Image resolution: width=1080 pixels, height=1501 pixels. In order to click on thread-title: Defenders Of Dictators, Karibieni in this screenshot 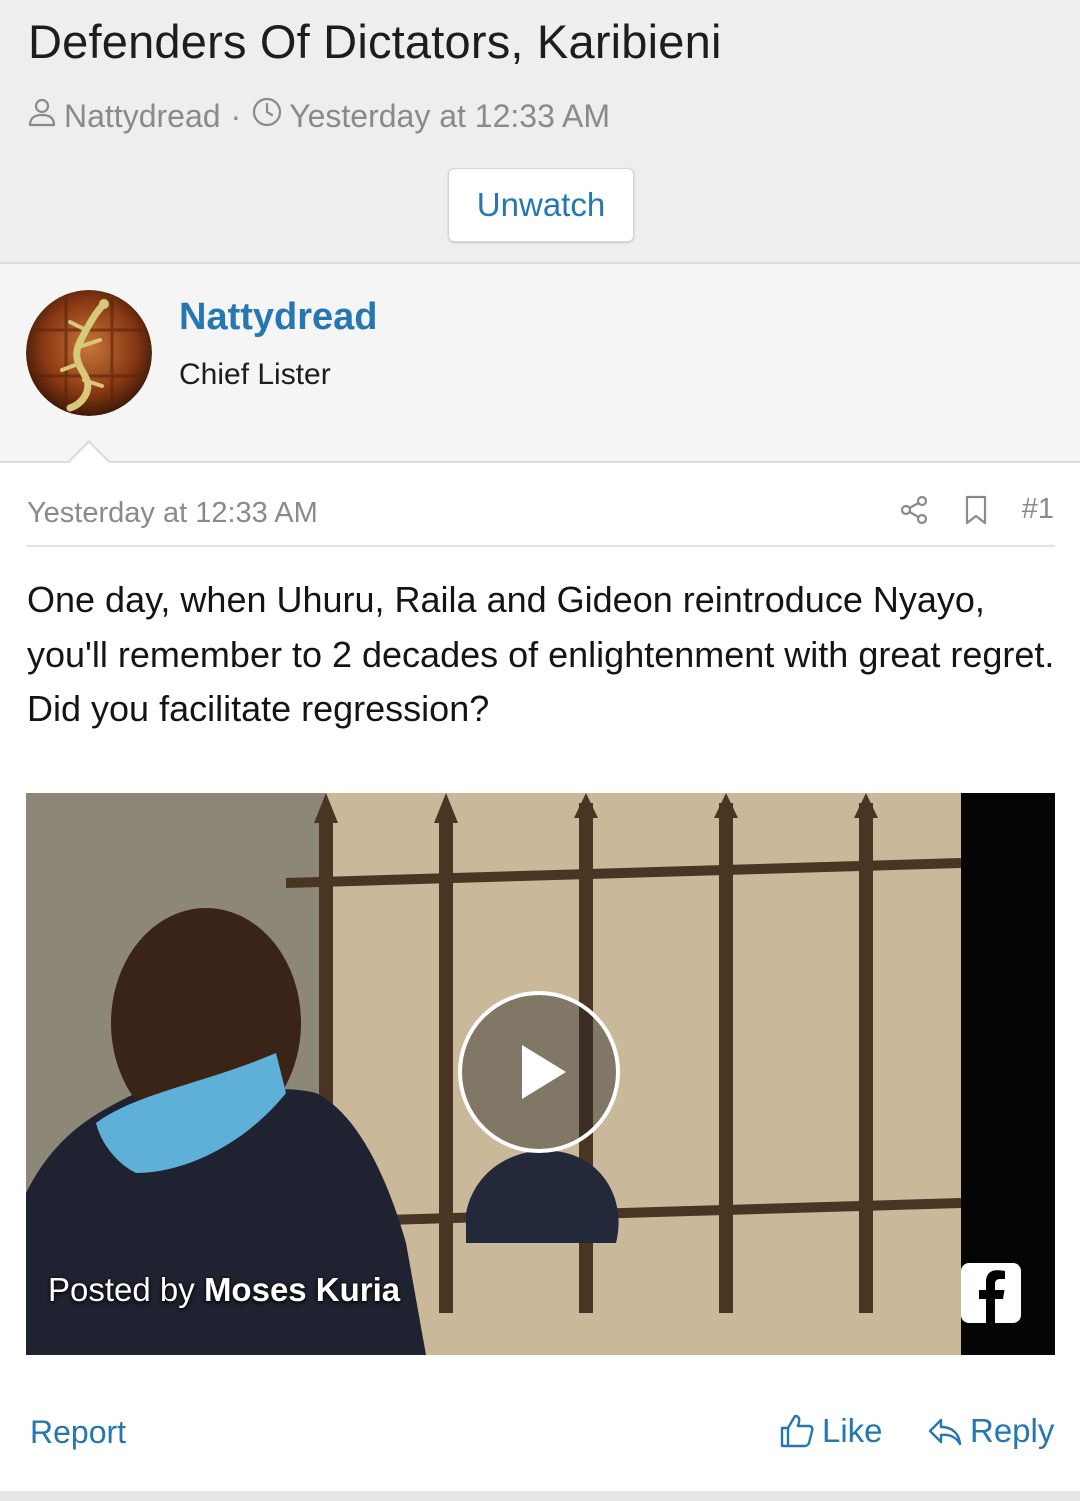, I will do `click(375, 41)`.